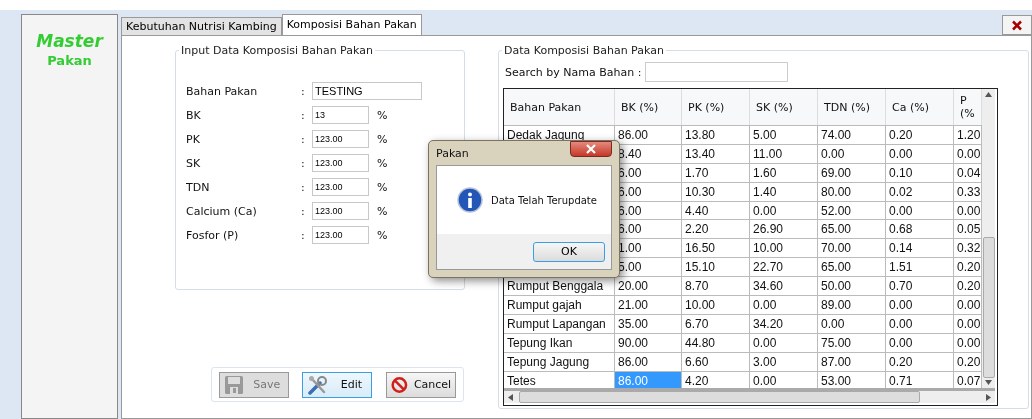 This screenshot has width=1032, height=419. I want to click on table-cell: 0.68, so click(920, 230).